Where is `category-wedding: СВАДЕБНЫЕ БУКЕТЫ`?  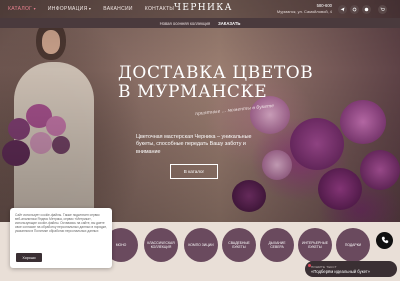
category-wedding: СВАДЕБНЫЕ БУКЕТЫ is located at coordinates (239, 245).